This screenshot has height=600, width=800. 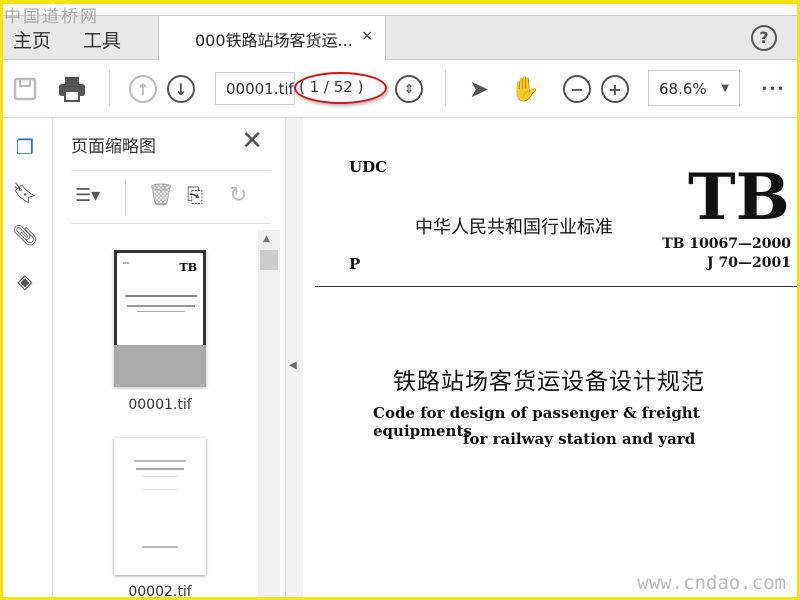 I want to click on close-panel-icon: ✕, so click(x=252, y=141).